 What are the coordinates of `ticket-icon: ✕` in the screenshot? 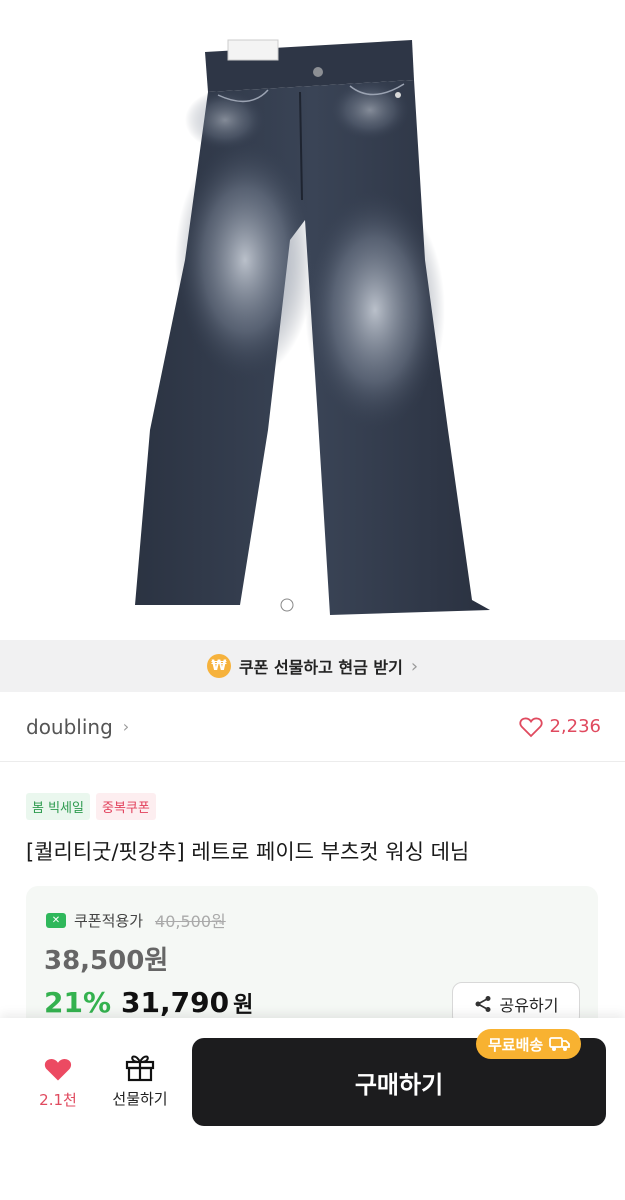 It's located at (56, 920).